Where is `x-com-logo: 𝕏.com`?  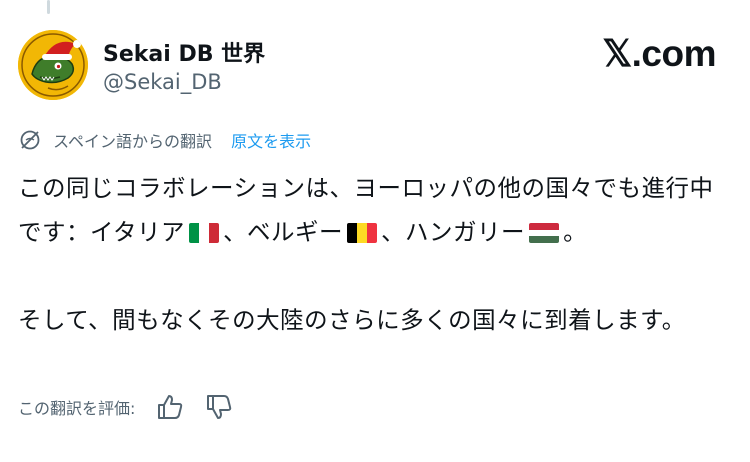 x-com-logo: 𝕏.com is located at coordinates (659, 53).